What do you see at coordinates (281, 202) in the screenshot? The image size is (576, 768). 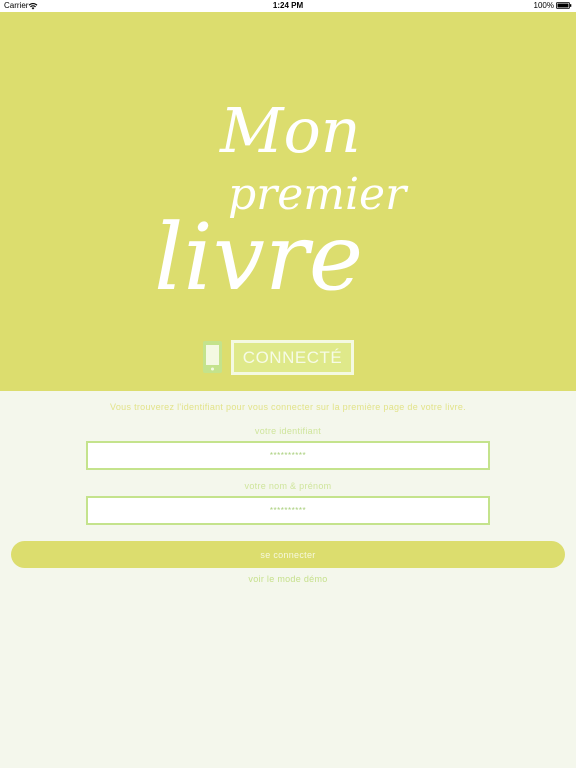 I see `app-logo: Mon premier livre` at bounding box center [281, 202].